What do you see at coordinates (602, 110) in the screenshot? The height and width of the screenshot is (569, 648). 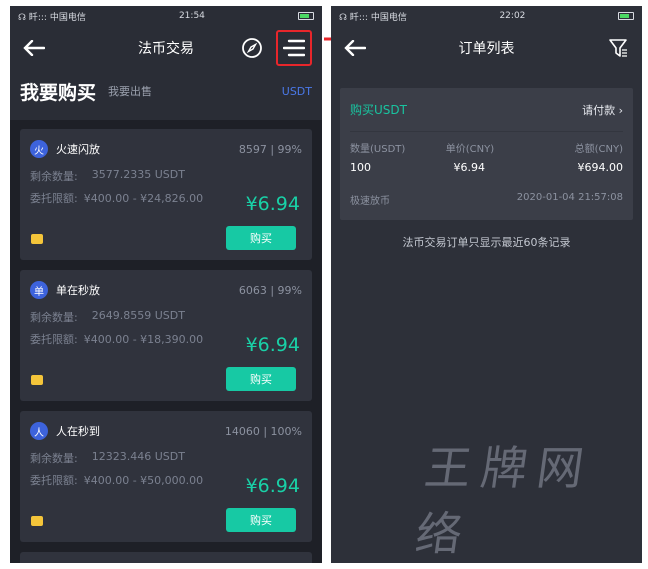 I see `order-status-link: 请付款 ›` at bounding box center [602, 110].